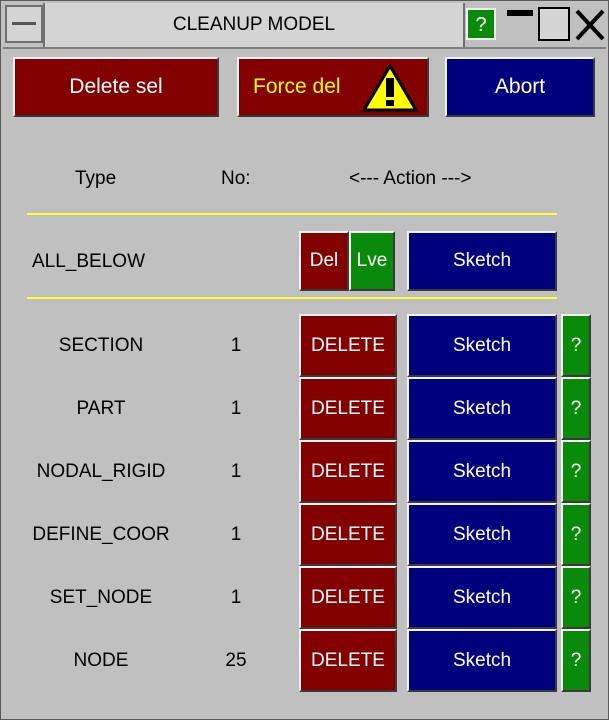 The image size is (609, 720). I want to click on maximize-icon, so click(554, 24).